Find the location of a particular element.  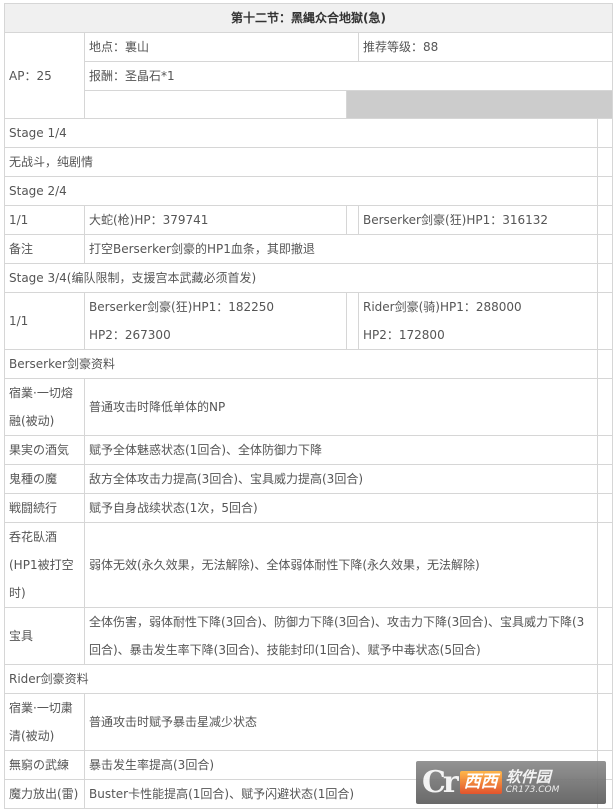

reward: 报酬：圣晶石*1 is located at coordinates (348, 76).